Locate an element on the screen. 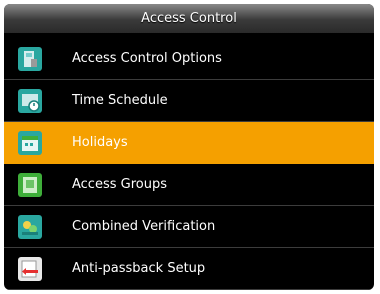 Image resolution: width=380 pixels, height=294 pixels. menu-item-holidays: Holidays is located at coordinates (189, 143).